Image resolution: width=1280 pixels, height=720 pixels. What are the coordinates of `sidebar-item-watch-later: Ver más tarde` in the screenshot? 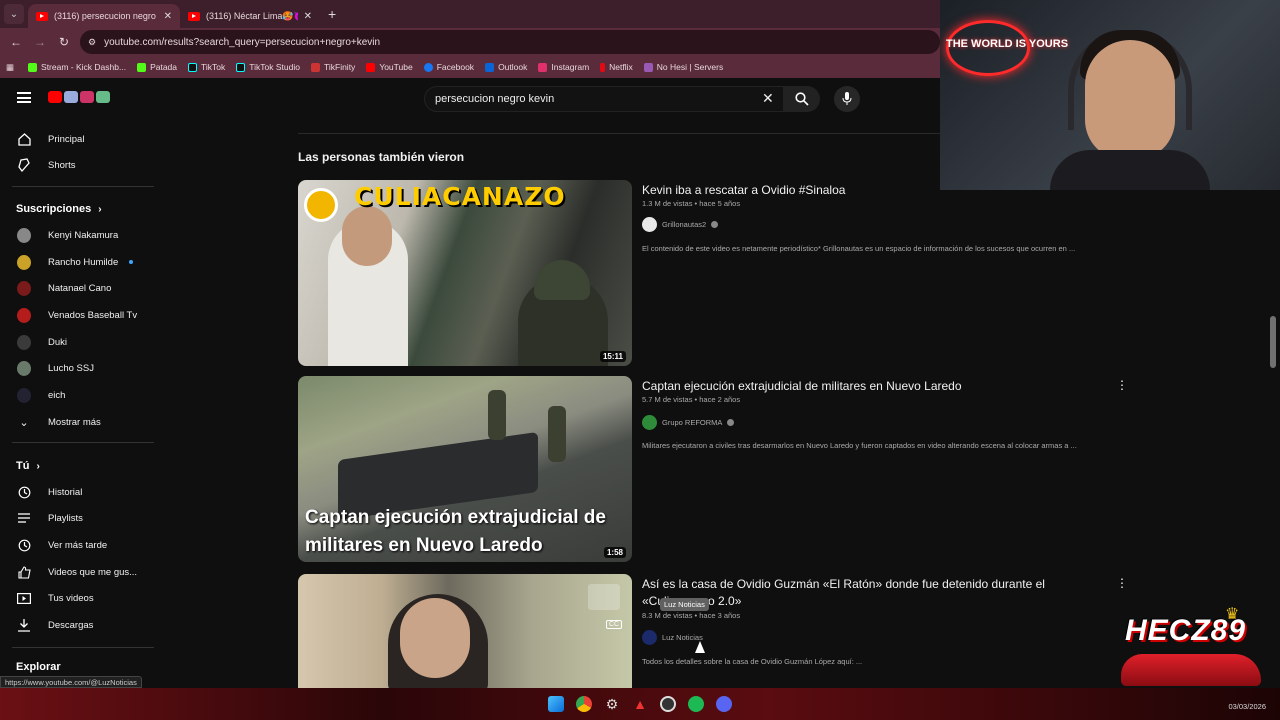 It's located at (77, 545).